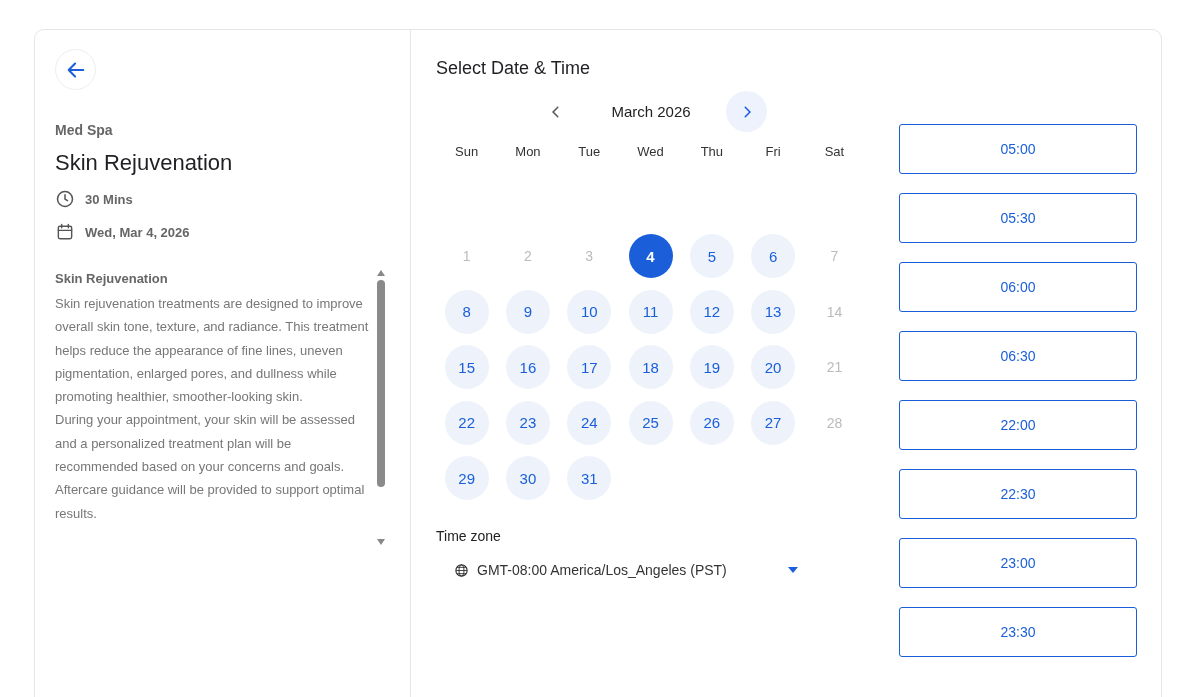  What do you see at coordinates (650, 422) in the screenshot?
I see `calendar-day: 25` at bounding box center [650, 422].